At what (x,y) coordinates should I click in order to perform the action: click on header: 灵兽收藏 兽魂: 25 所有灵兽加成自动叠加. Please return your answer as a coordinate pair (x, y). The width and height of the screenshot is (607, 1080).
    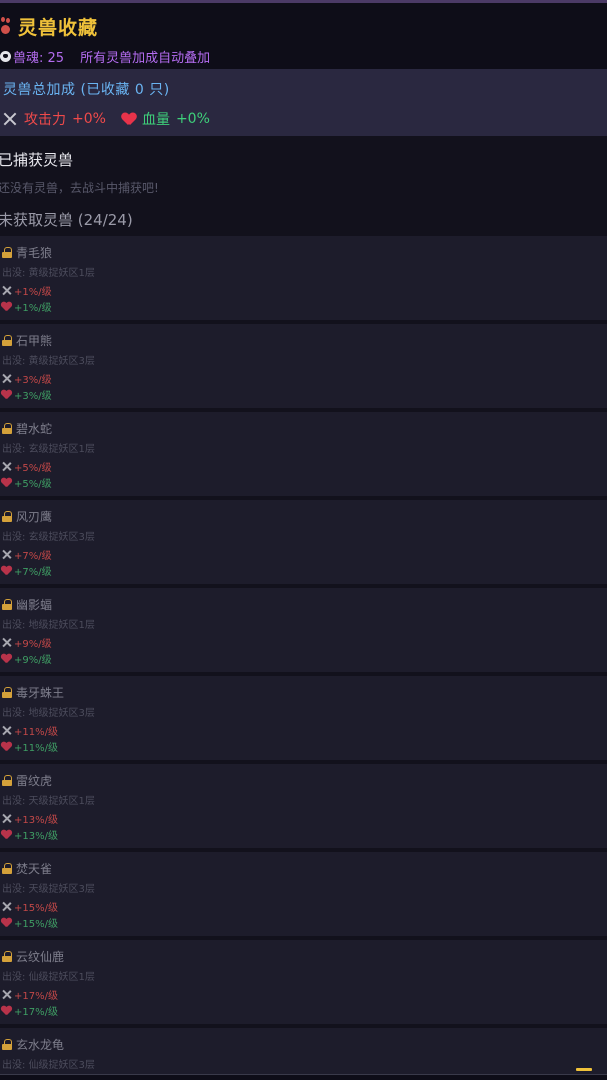
    Looking at the image, I should click on (303, 36).